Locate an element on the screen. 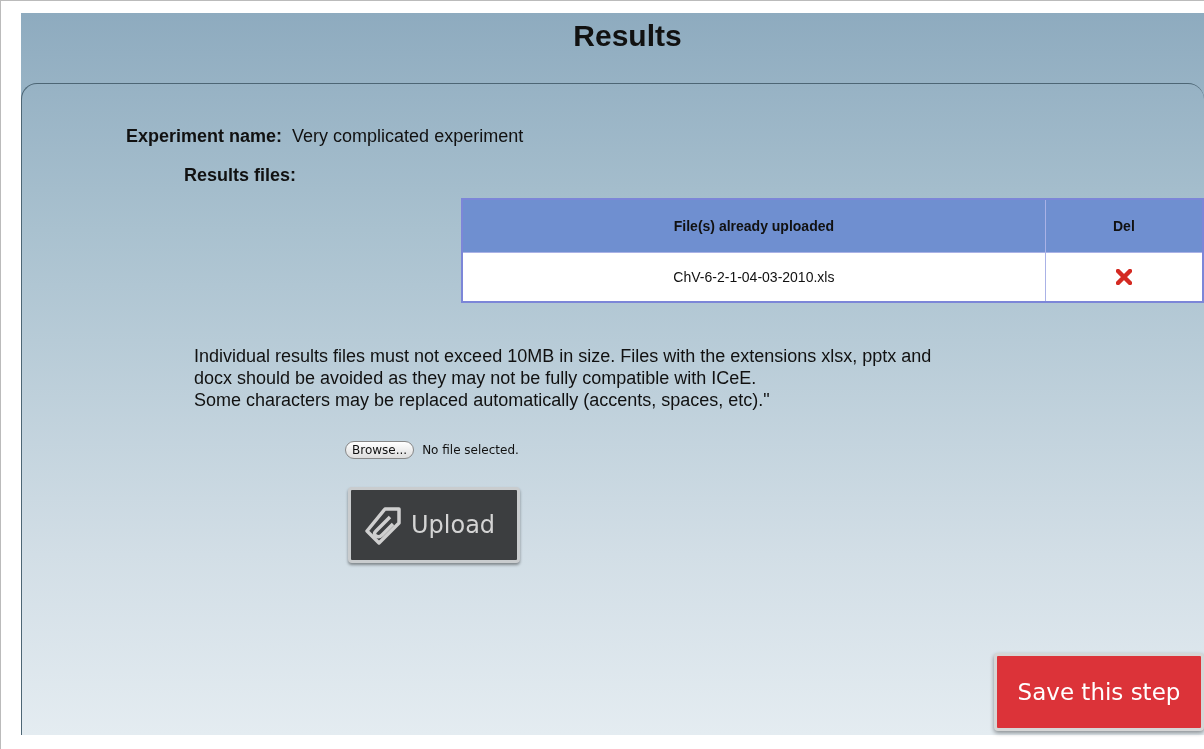 This screenshot has width=1204, height=749. file-status: No file selected. is located at coordinates (470, 450).